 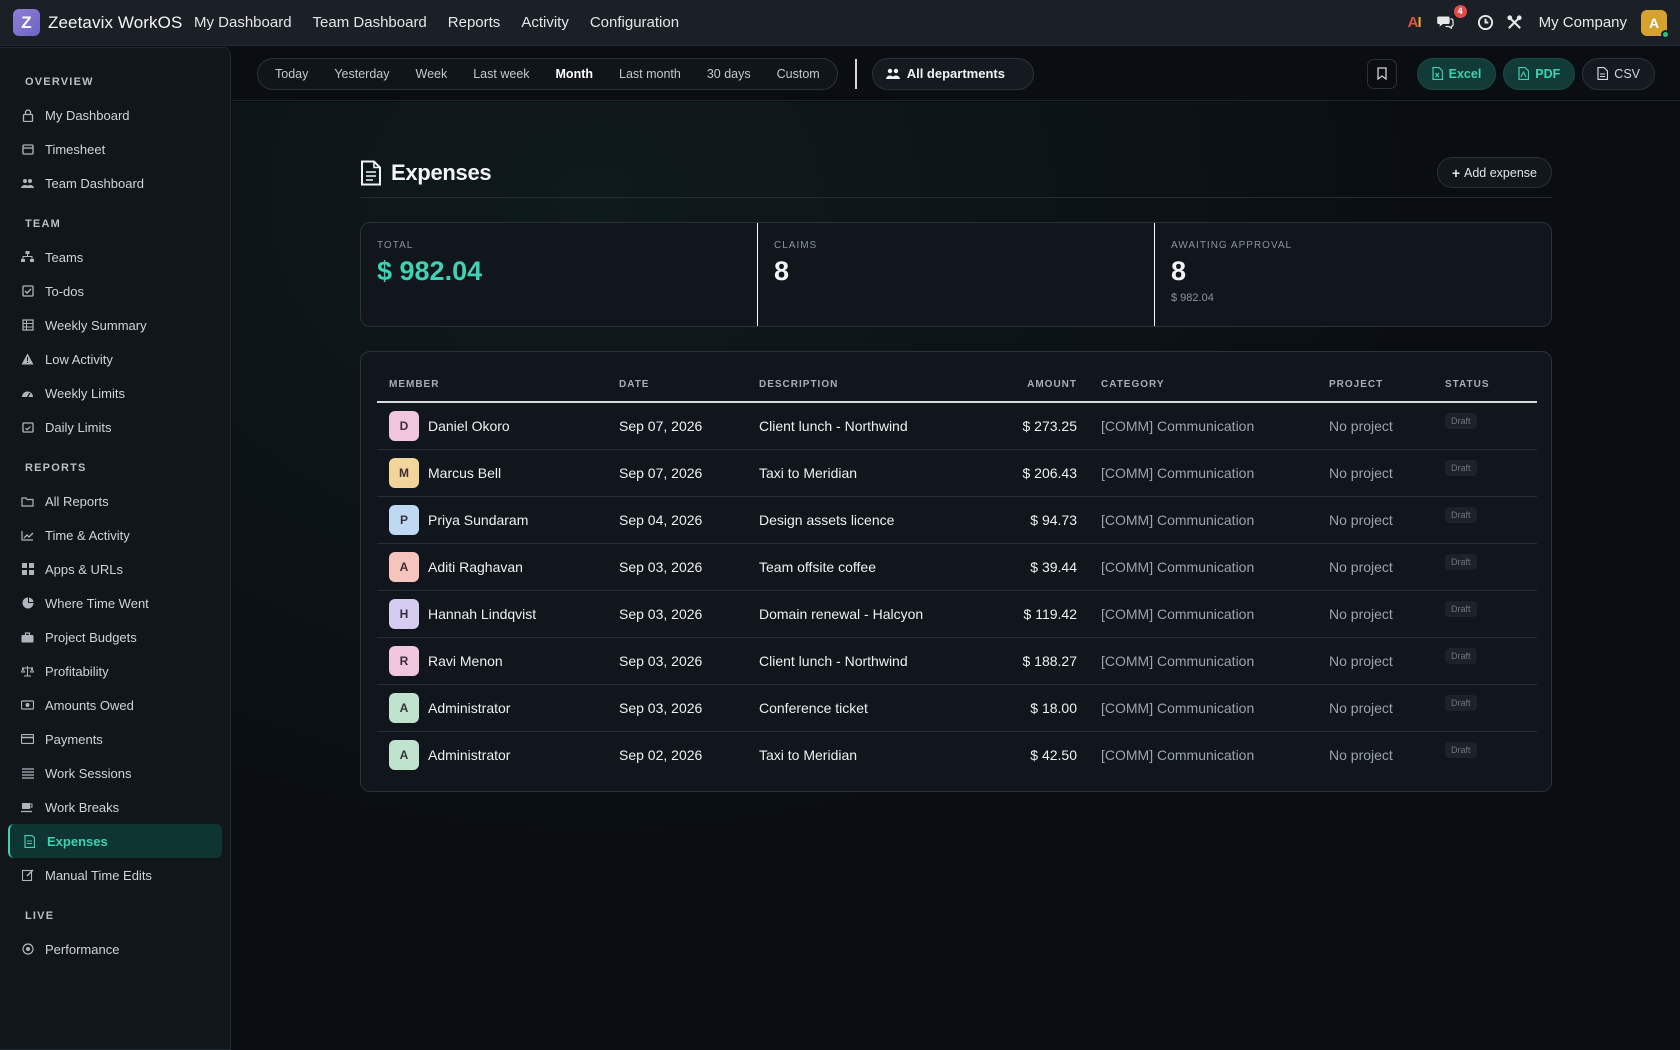 What do you see at coordinates (115, 325) in the screenshot?
I see `sidebar-item-weekly-summary: Weekly Summary` at bounding box center [115, 325].